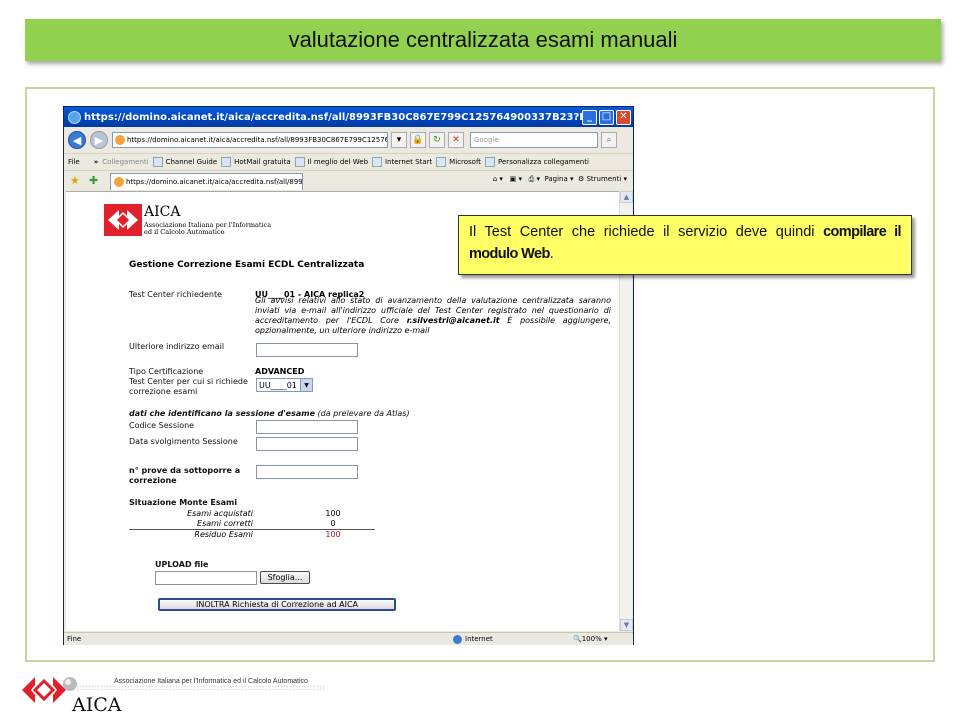 This screenshot has width=960, height=720. Describe the element at coordinates (626, 625) in the screenshot. I see `scroll-down-icon: ▼` at that location.